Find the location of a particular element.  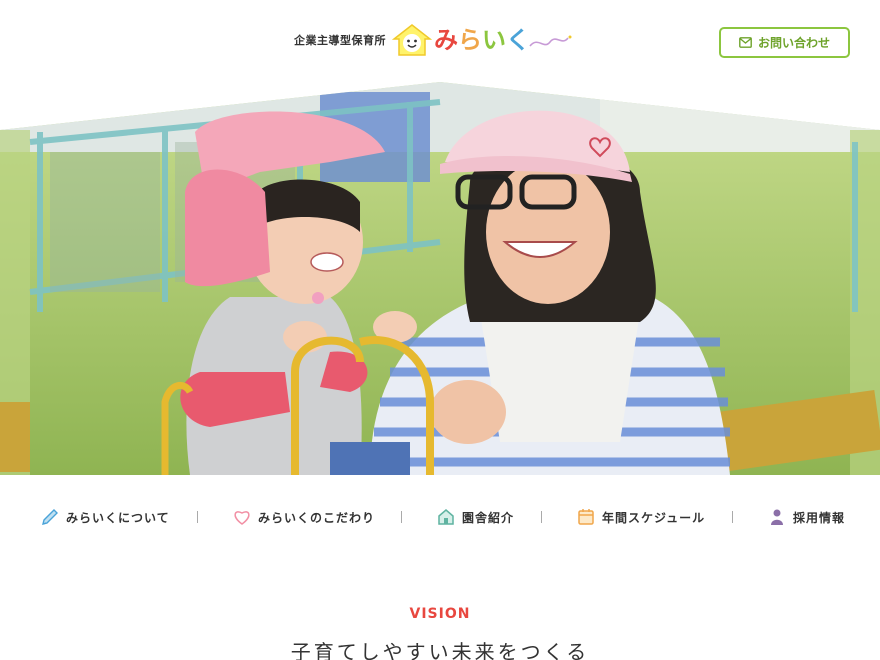

logo-swirl-icon is located at coordinates (550, 41).